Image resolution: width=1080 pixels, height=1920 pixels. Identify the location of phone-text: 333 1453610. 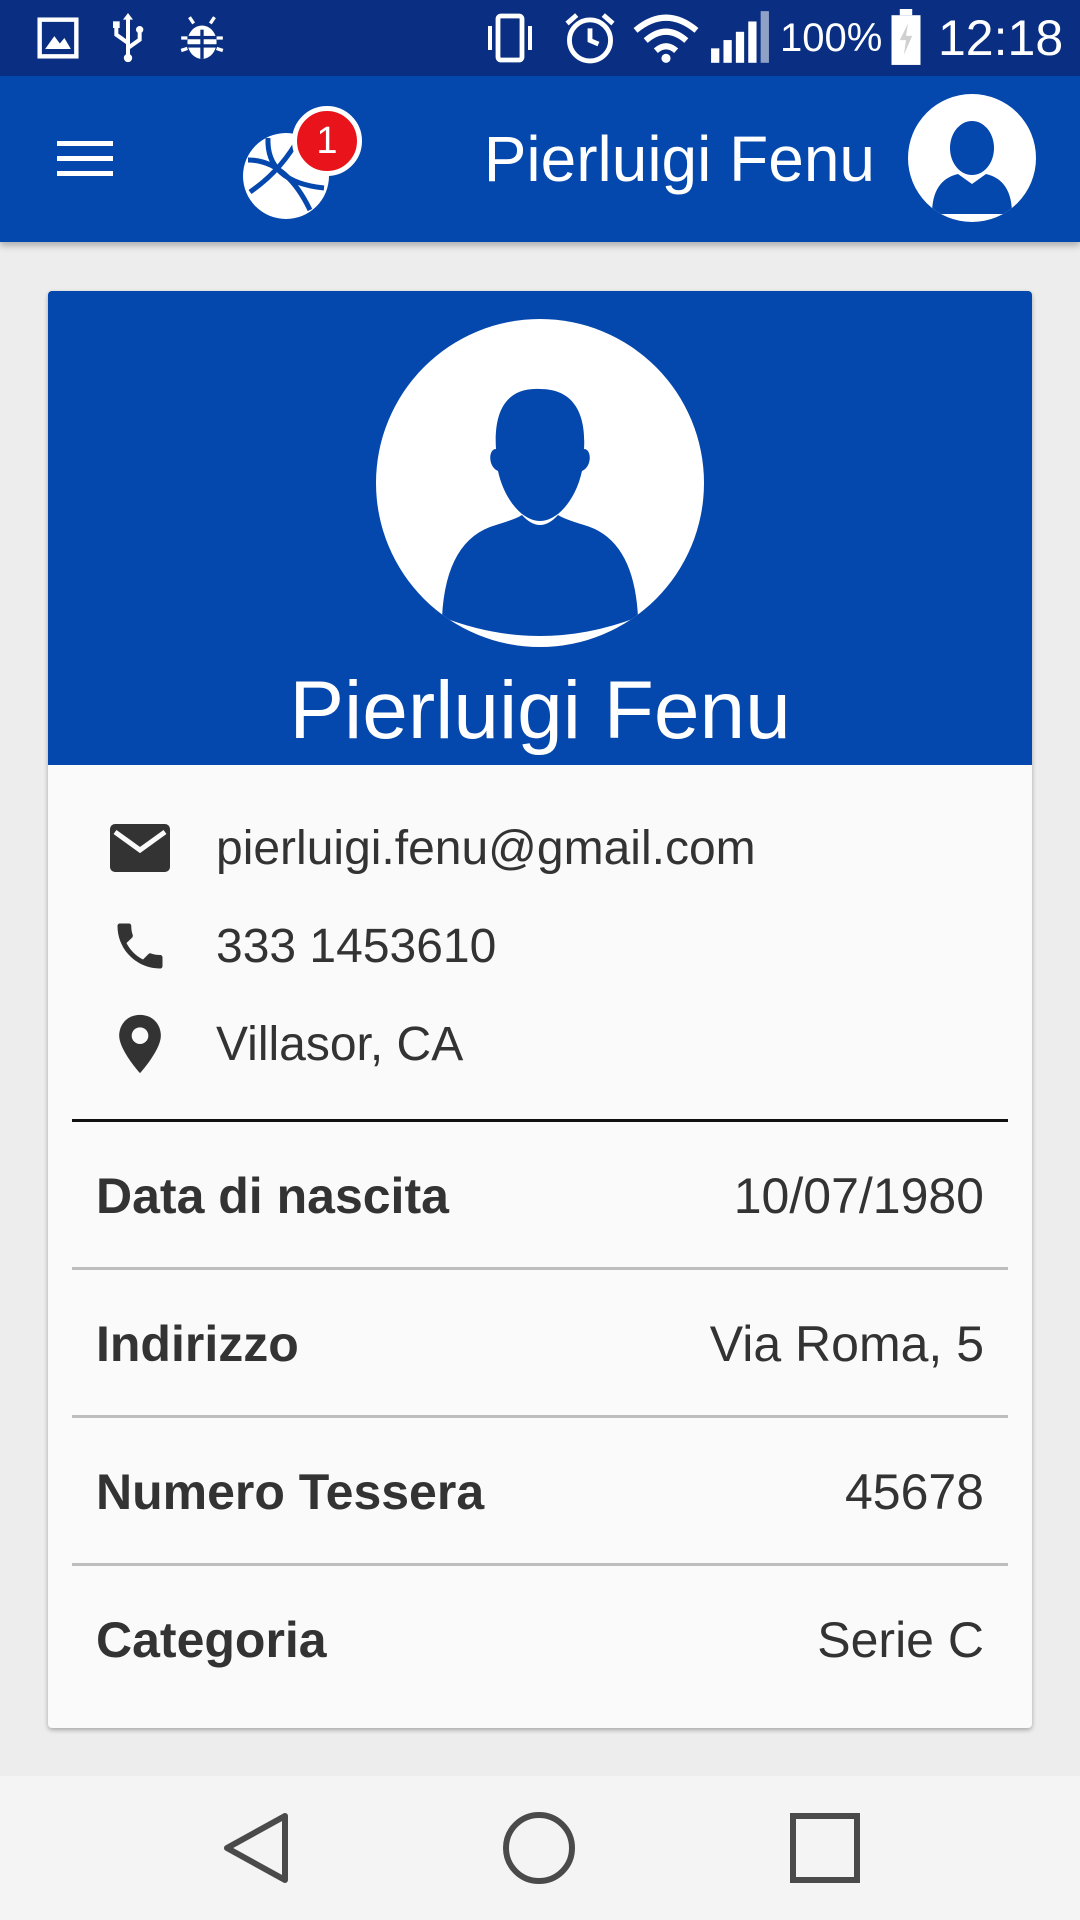
(356, 946).